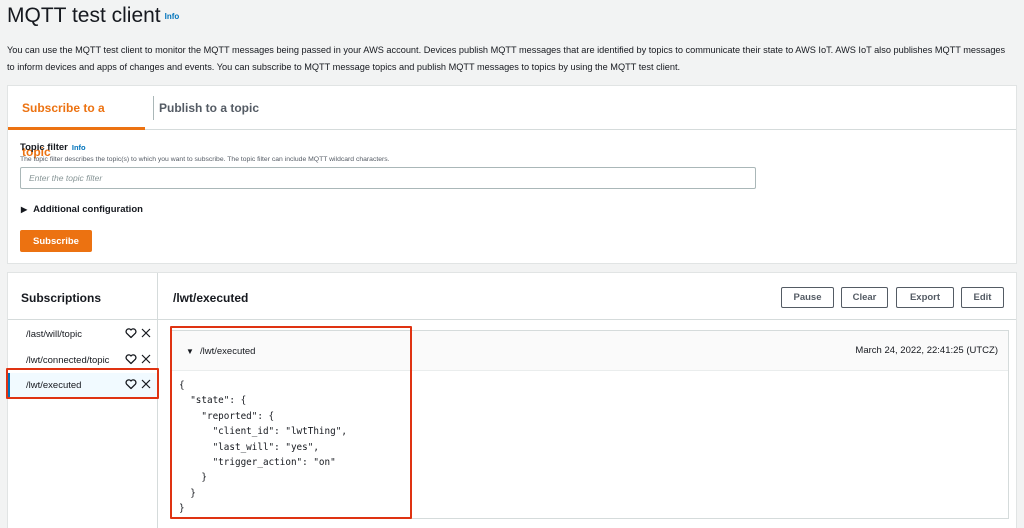 Image resolution: width=1024 pixels, height=528 pixels. I want to click on subscription-item: /lwt/connected/topic, so click(83, 361).